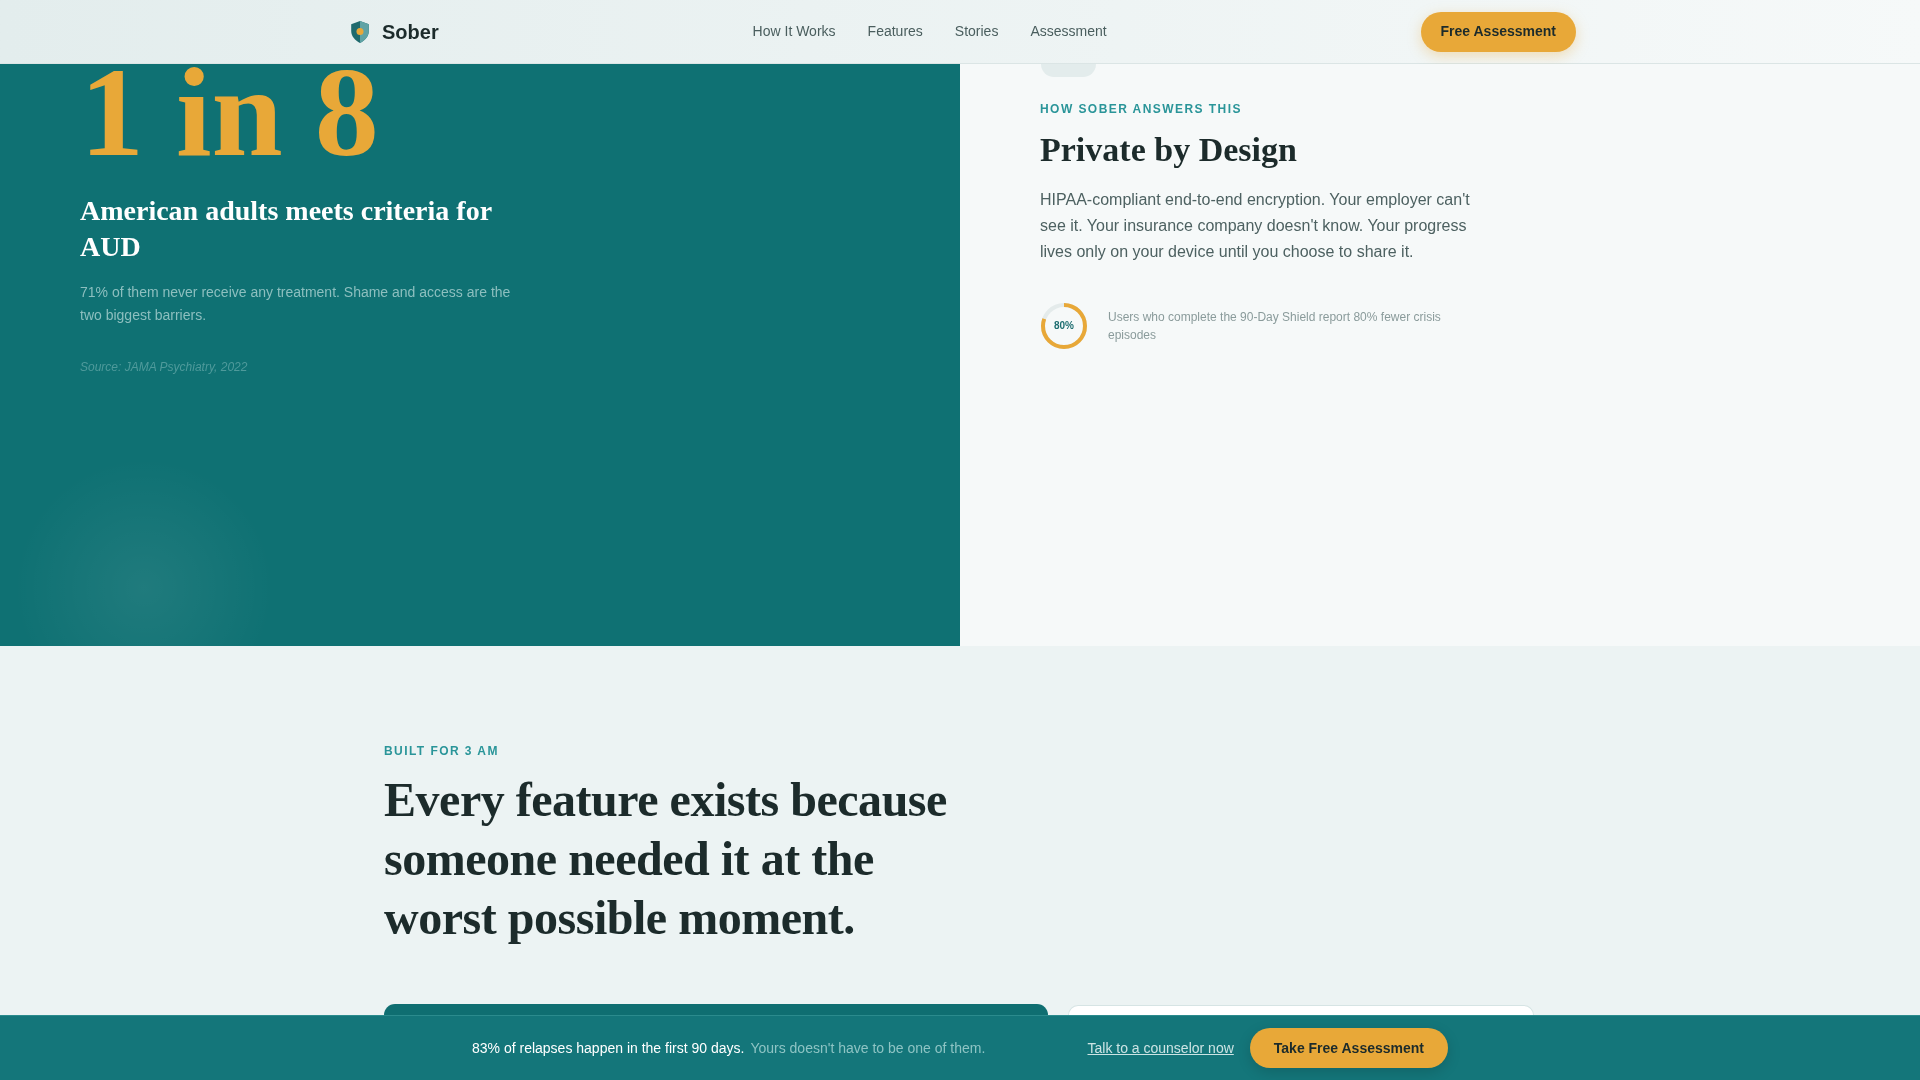 The image size is (1920, 1080). Describe the element at coordinates (441, 751) in the screenshot. I see `section-eyebrow: BUILT FOR 3 AM` at that location.